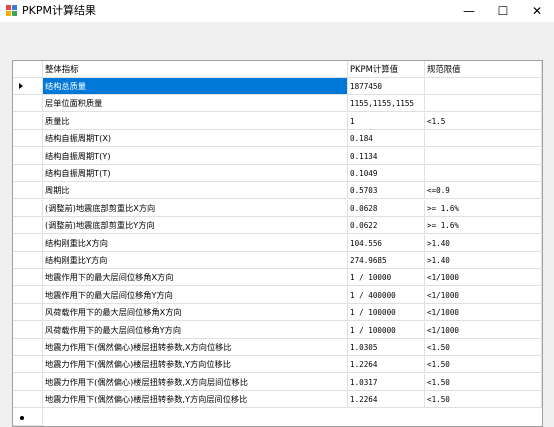 The image size is (554, 427). I want to click on table-row: 结构自振周期T(X) 0.184, so click(277, 139).